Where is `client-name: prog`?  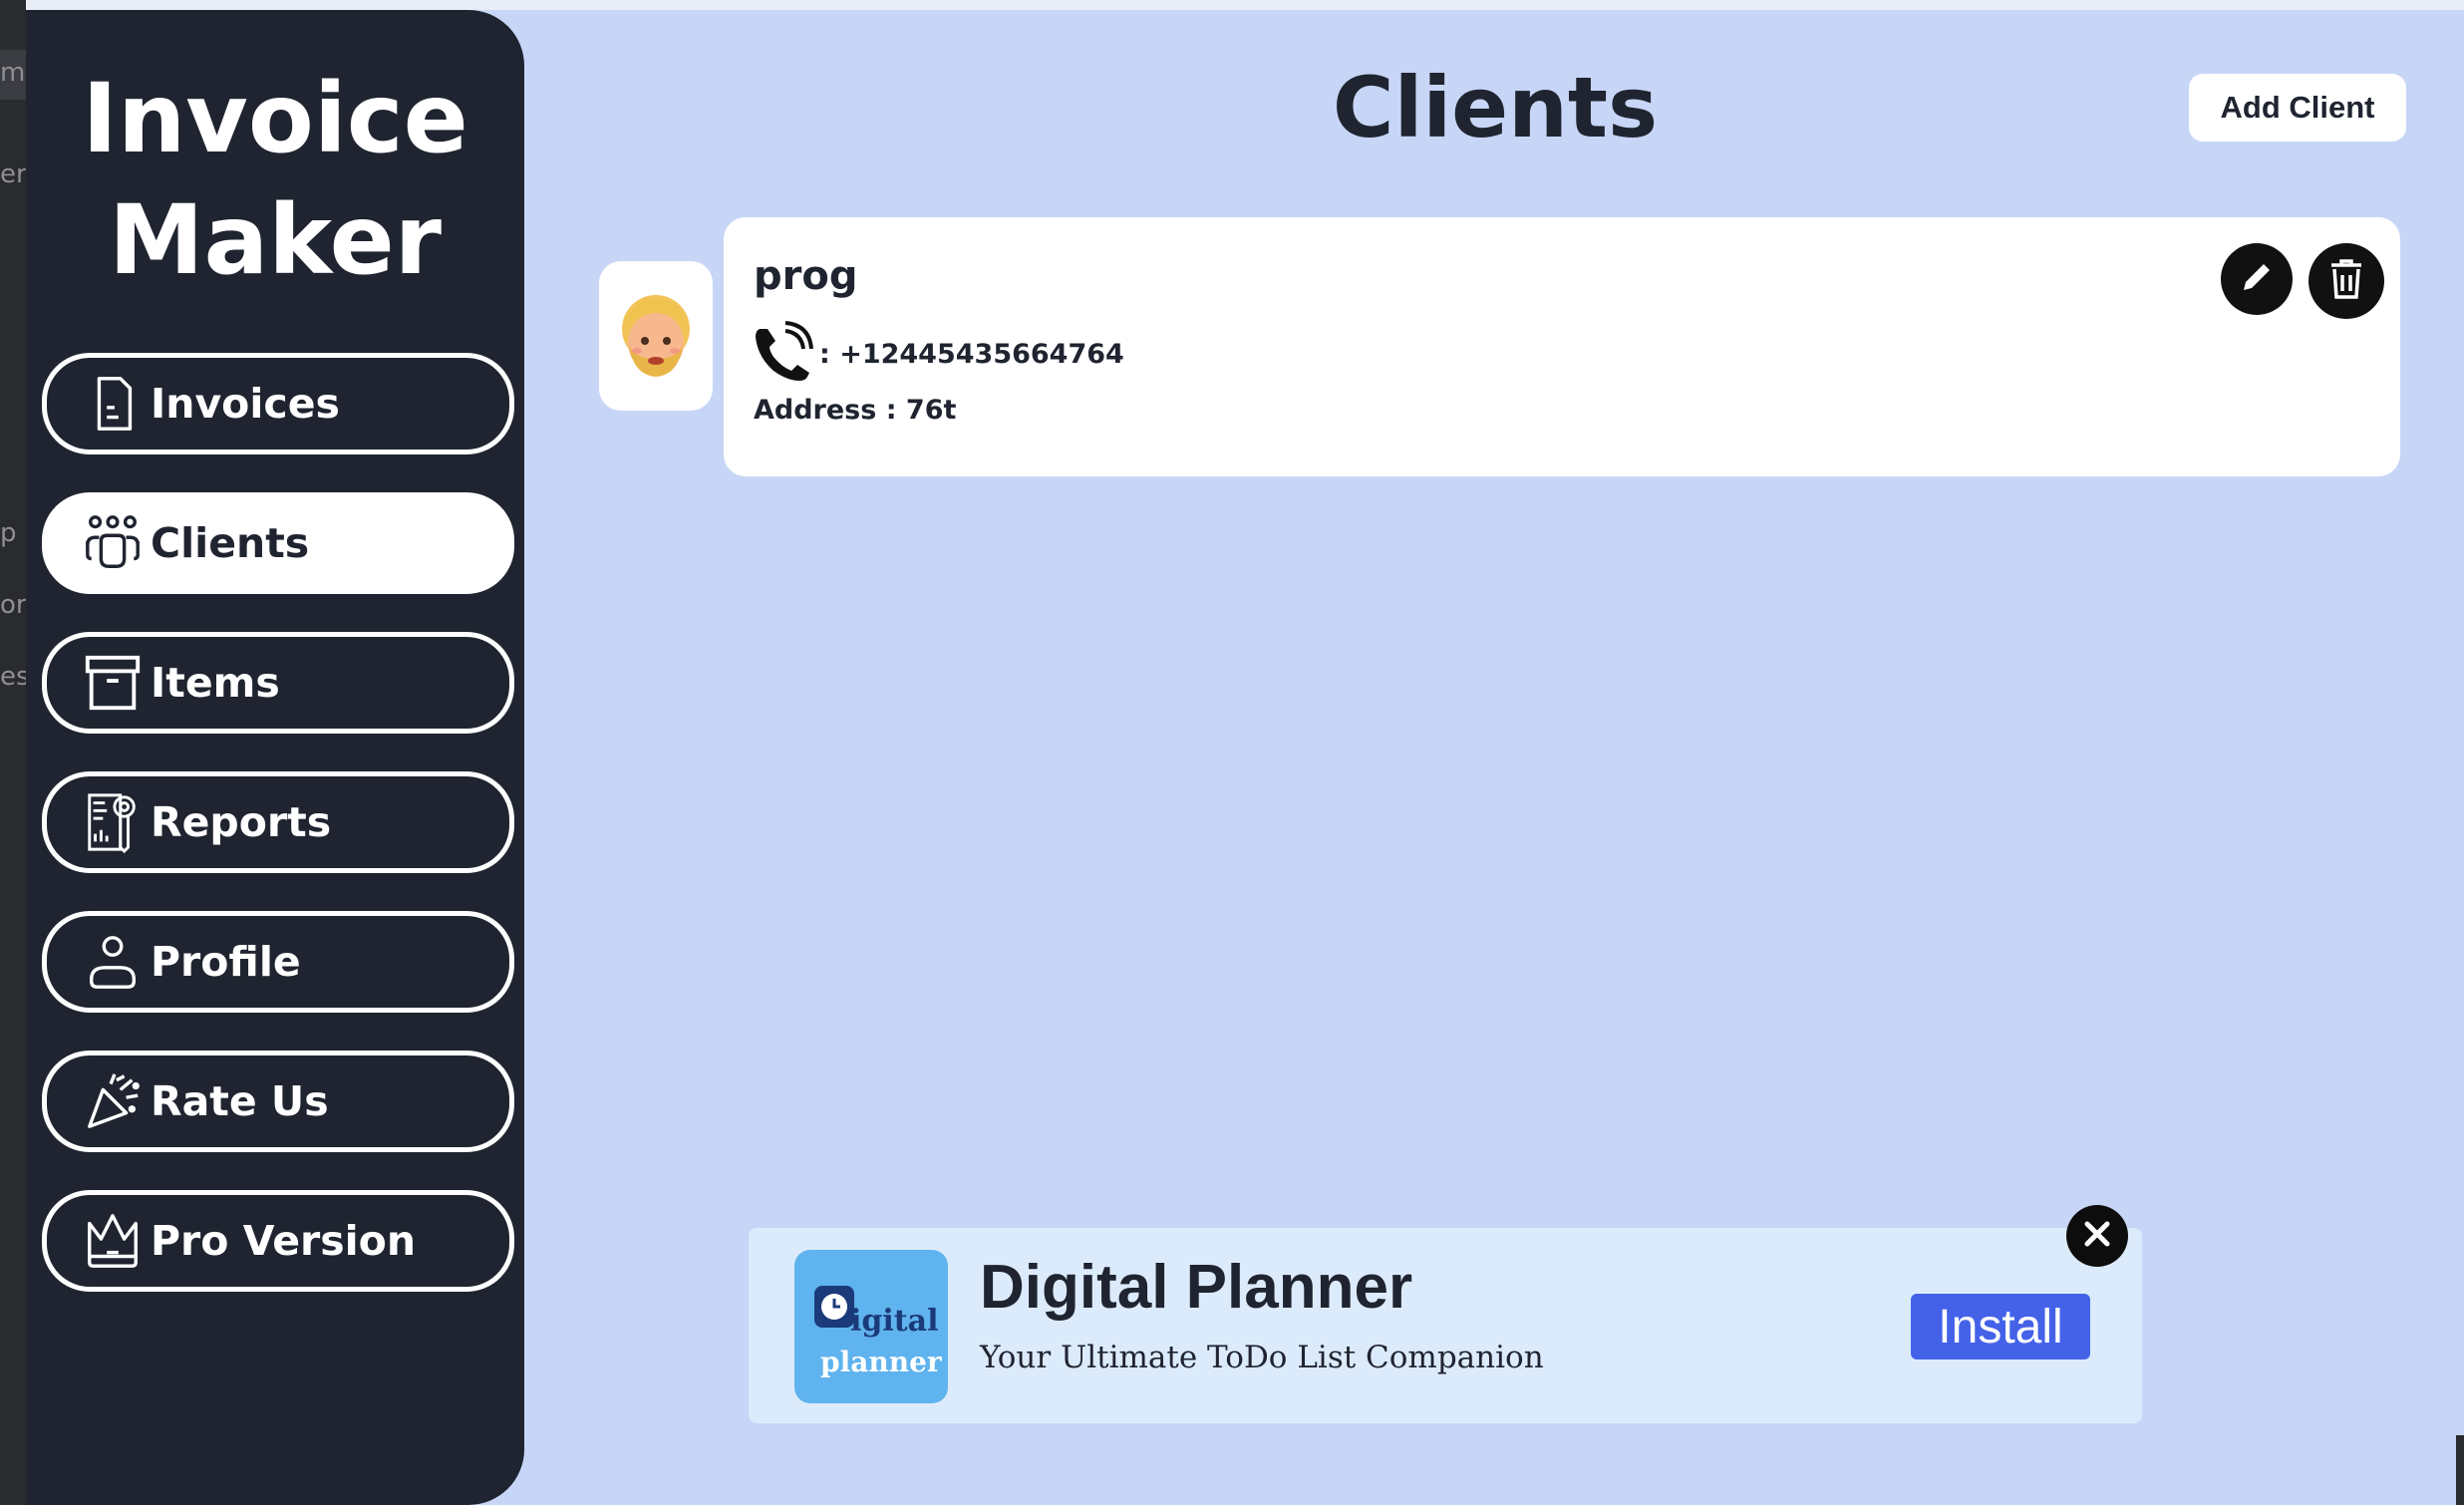 client-name: prog is located at coordinates (806, 276).